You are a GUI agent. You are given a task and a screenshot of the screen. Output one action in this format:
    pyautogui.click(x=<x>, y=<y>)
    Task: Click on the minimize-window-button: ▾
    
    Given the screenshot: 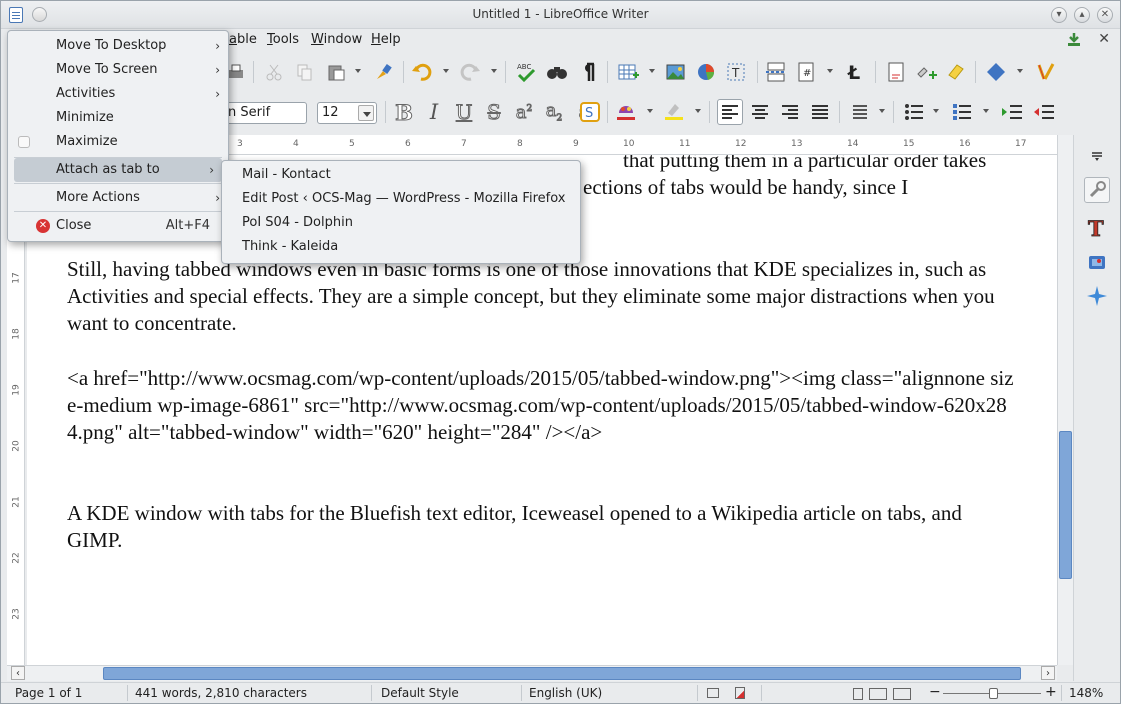 What is the action you would take?
    pyautogui.click(x=1059, y=15)
    